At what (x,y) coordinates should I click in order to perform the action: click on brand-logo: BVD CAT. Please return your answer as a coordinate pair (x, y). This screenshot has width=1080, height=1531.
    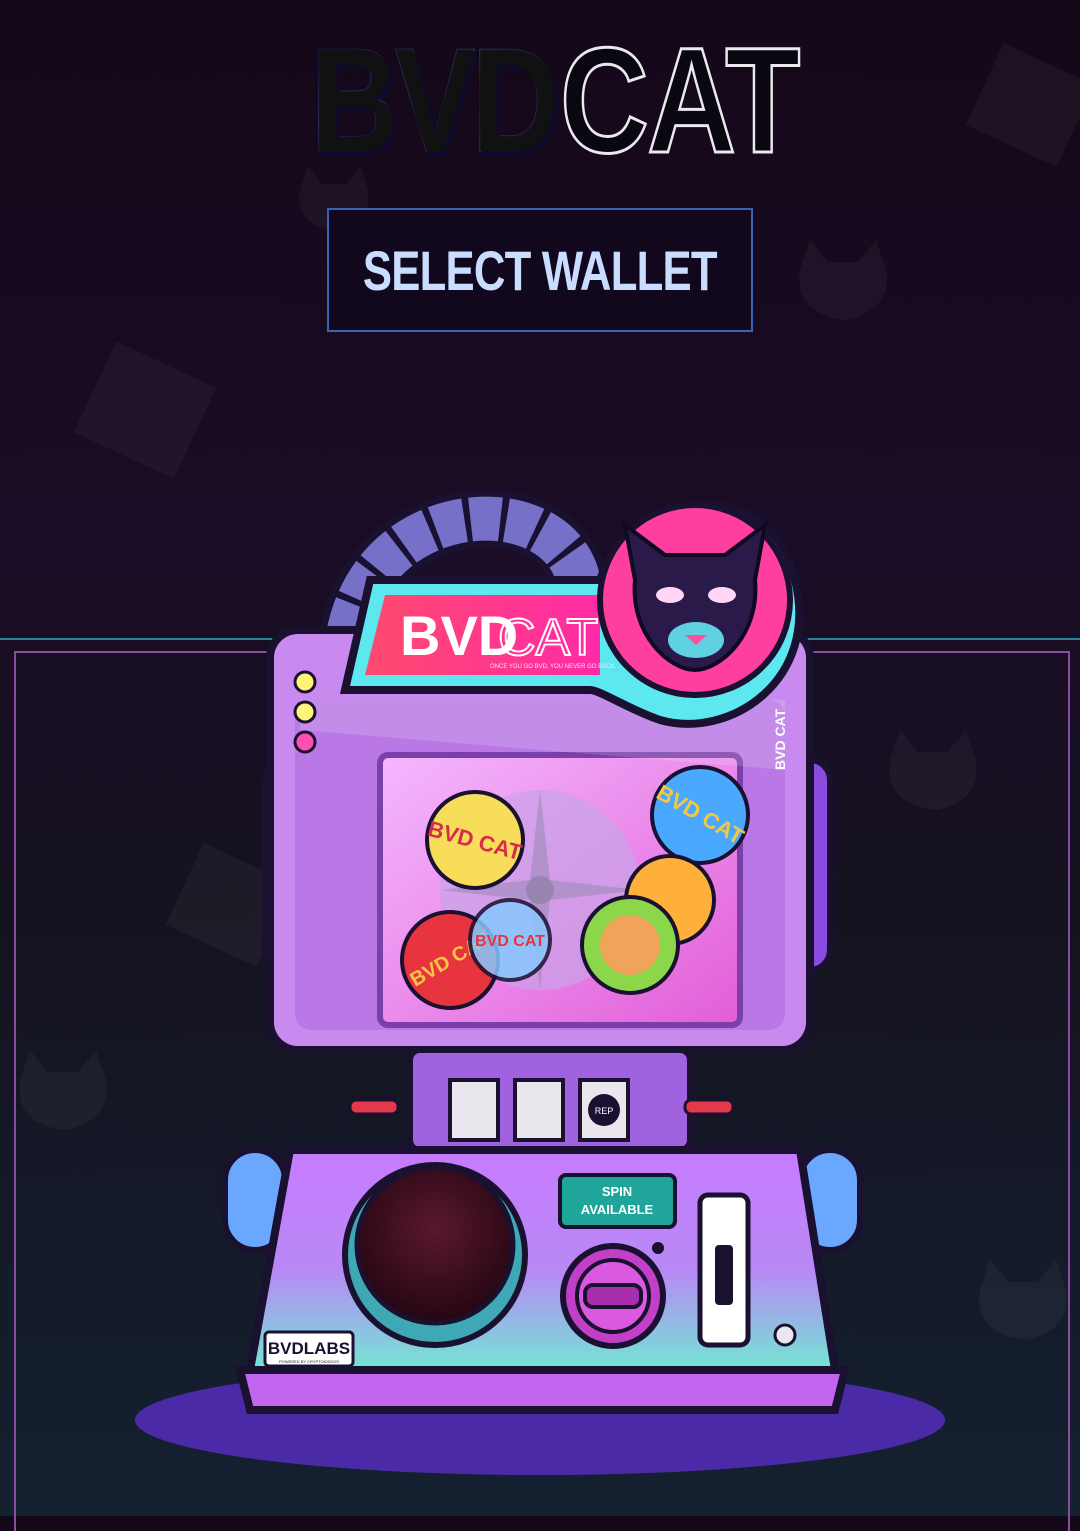
    Looking at the image, I should click on (556, 100).